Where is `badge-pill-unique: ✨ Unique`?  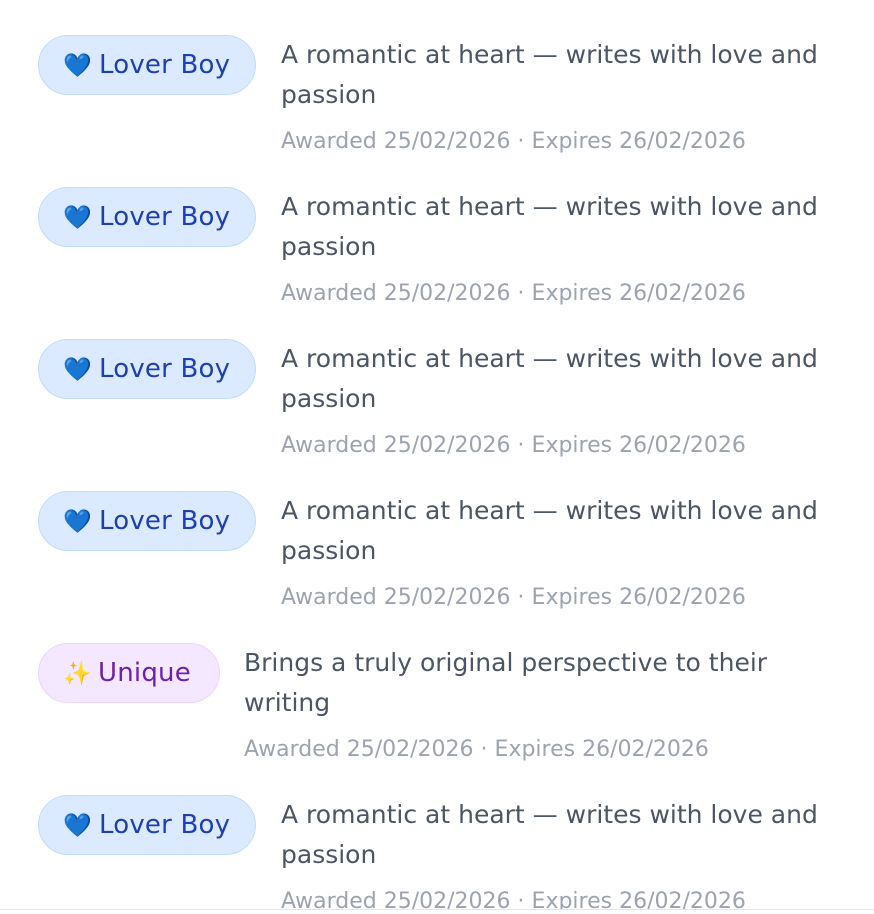 badge-pill-unique: ✨ Unique is located at coordinates (129, 673).